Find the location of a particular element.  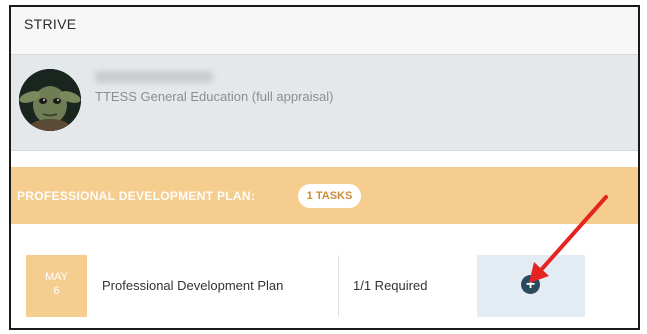

avatar is located at coordinates (50, 100).